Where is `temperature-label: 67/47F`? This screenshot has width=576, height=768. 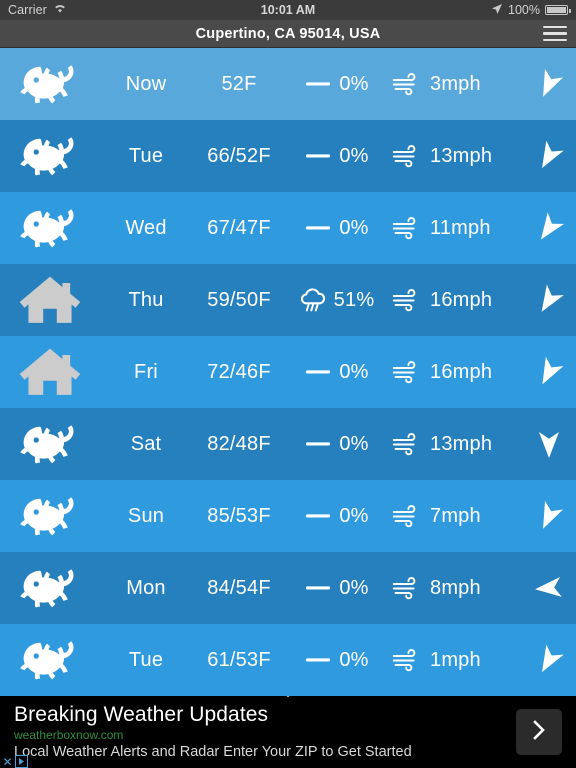 temperature-label: 67/47F is located at coordinates (239, 227).